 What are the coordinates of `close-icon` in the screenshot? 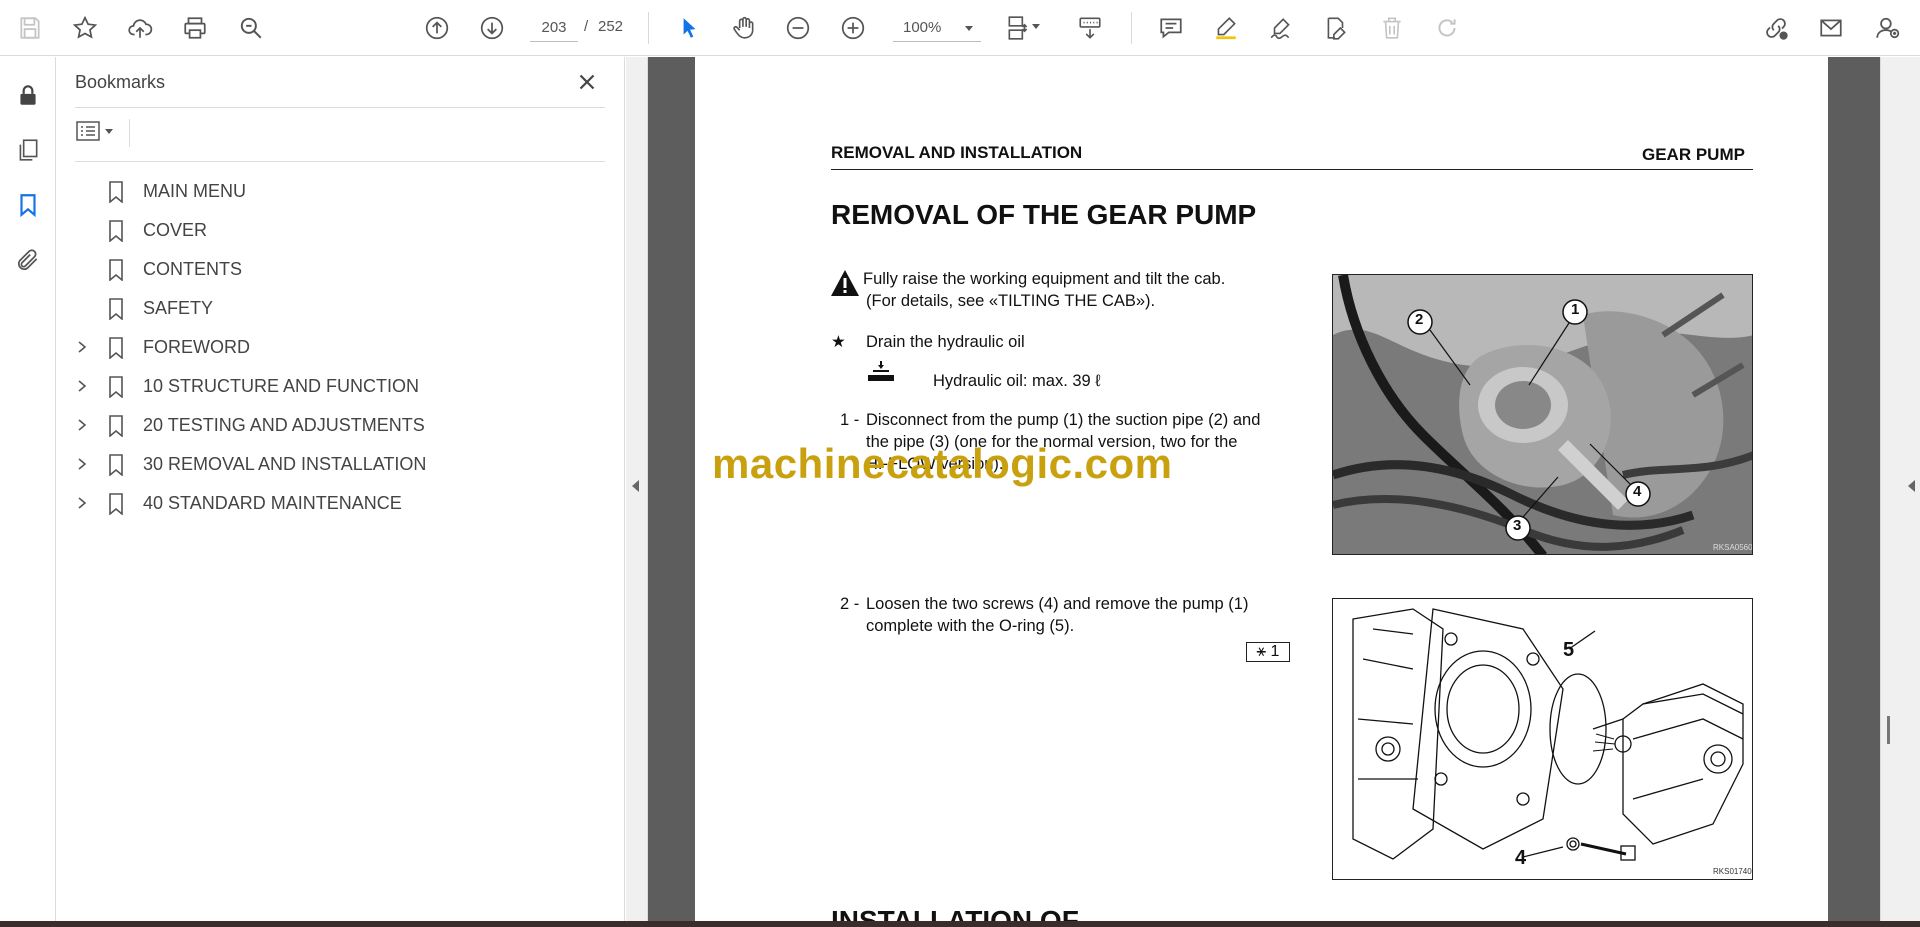 It's located at (587, 82).